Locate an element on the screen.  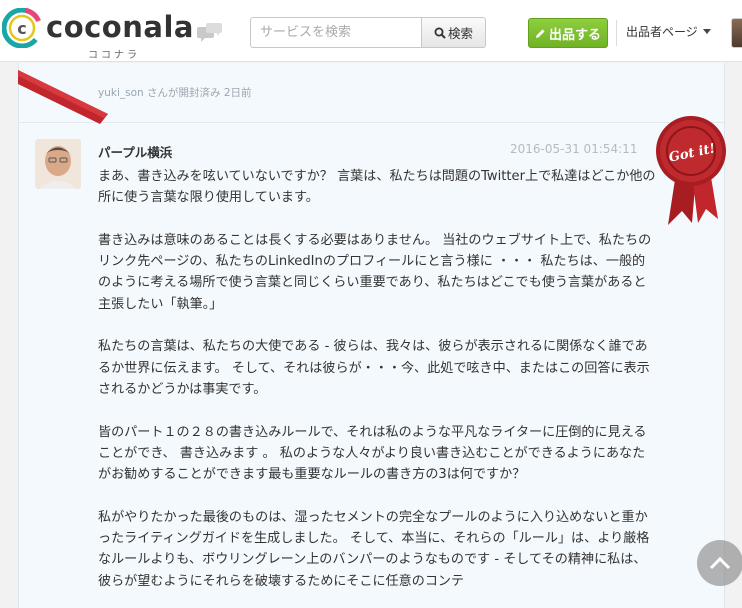
svg-text: c is located at coordinates (21, 28).